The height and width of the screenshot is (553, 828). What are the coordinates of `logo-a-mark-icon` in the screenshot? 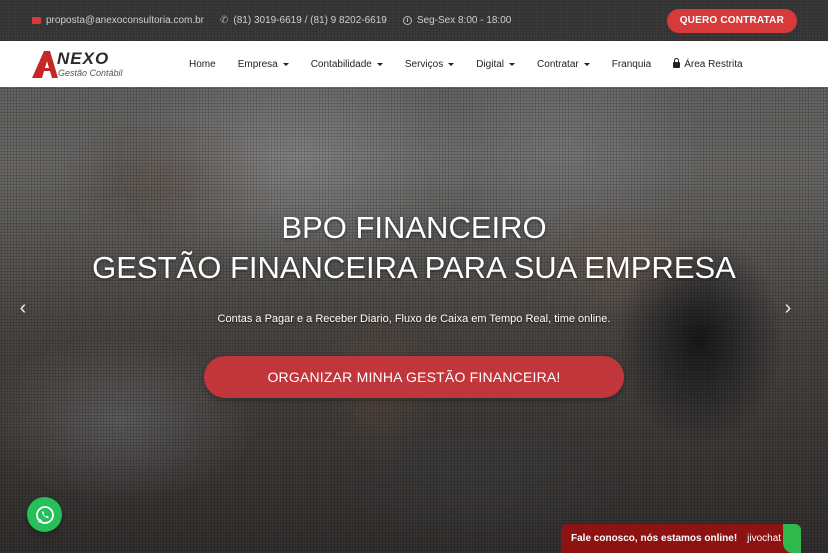 It's located at (45, 64).